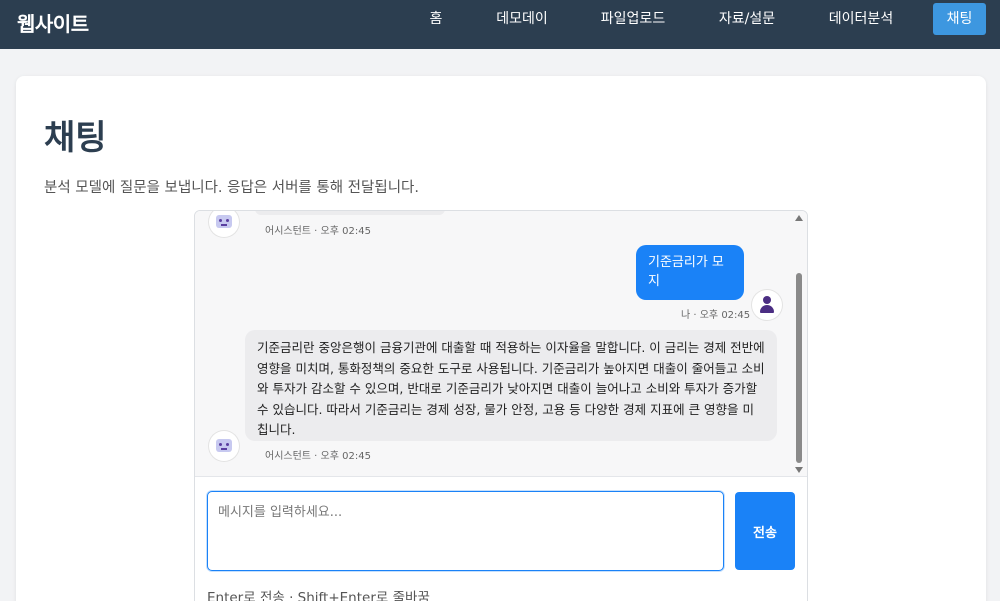 The height and width of the screenshot is (601, 1000). Describe the element at coordinates (767, 300) in the screenshot. I see `user-icon` at that location.